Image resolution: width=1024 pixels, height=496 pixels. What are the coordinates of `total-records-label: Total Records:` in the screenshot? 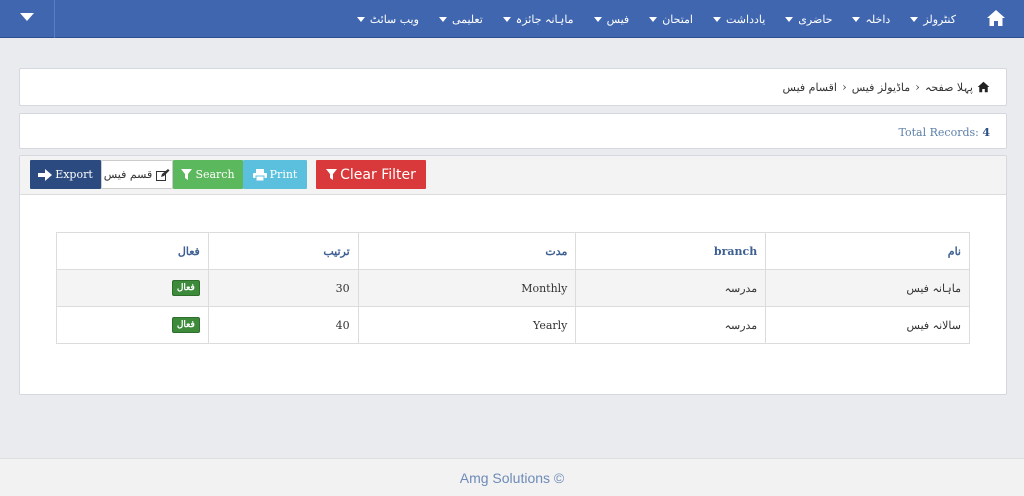 It's located at (938, 132).